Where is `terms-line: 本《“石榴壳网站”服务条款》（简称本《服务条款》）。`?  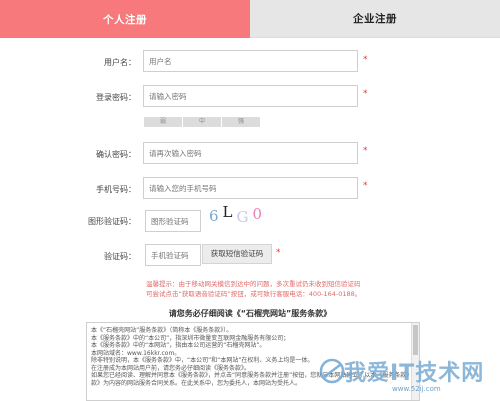 terms-line: 本《“石榴壳网站”服务条款》（简称本《服务条款》）。 is located at coordinates (162, 330).